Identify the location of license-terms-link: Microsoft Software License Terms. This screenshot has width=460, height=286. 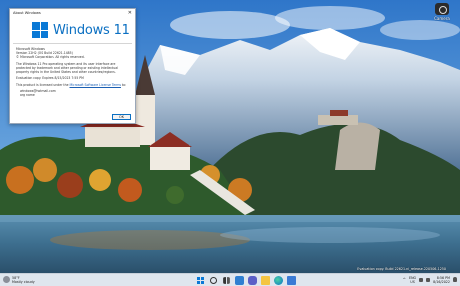
(95, 85).